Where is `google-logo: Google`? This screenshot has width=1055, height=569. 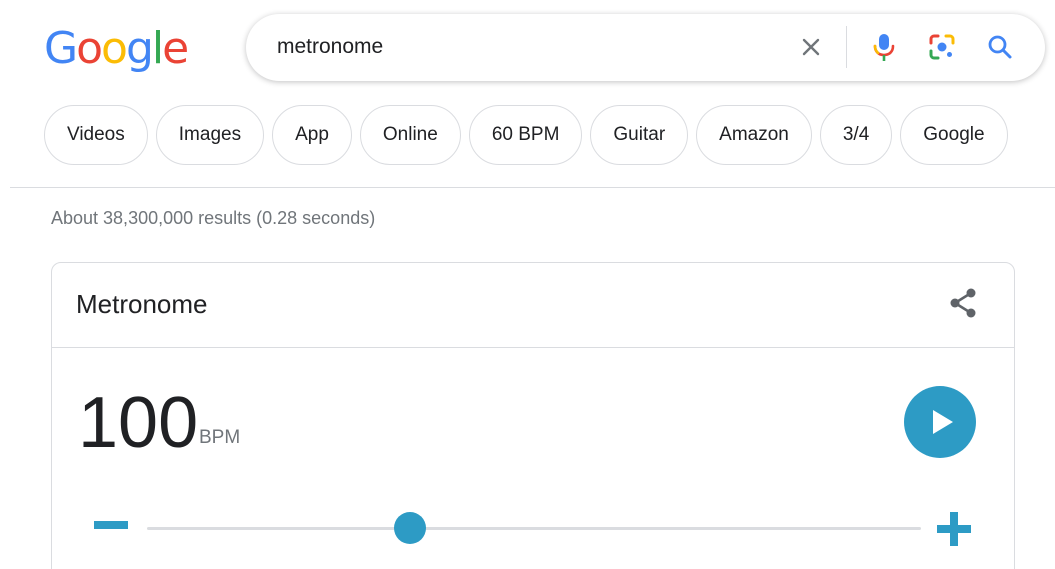 google-logo: Google is located at coordinates (116, 48).